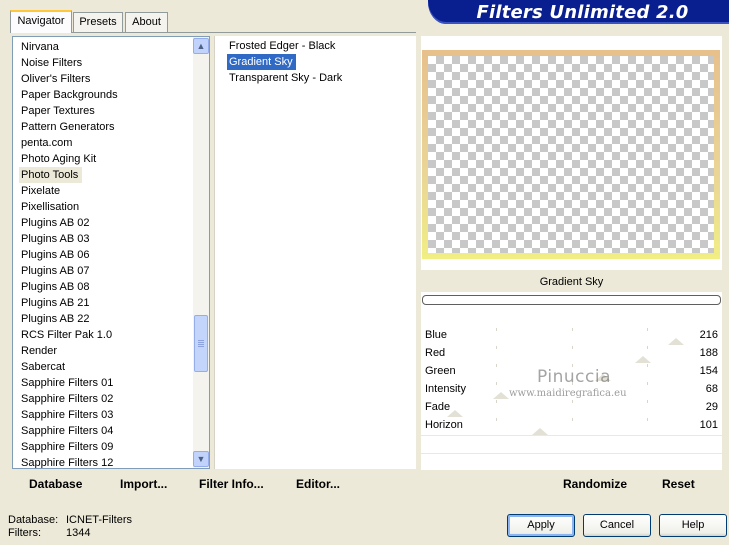 This screenshot has width=729, height=545. I want to click on cancel-button: Cancel, so click(617, 525).